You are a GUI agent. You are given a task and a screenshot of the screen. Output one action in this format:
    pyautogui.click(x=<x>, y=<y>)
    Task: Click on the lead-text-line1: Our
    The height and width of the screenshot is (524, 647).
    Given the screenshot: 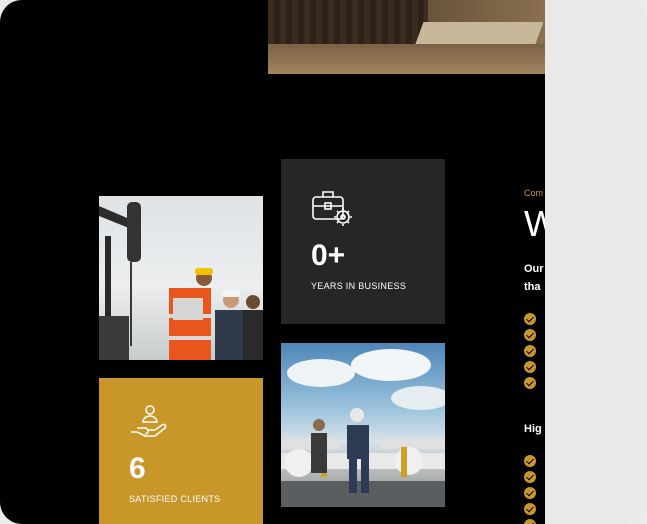 What is the action you would take?
    pyautogui.click(x=534, y=269)
    